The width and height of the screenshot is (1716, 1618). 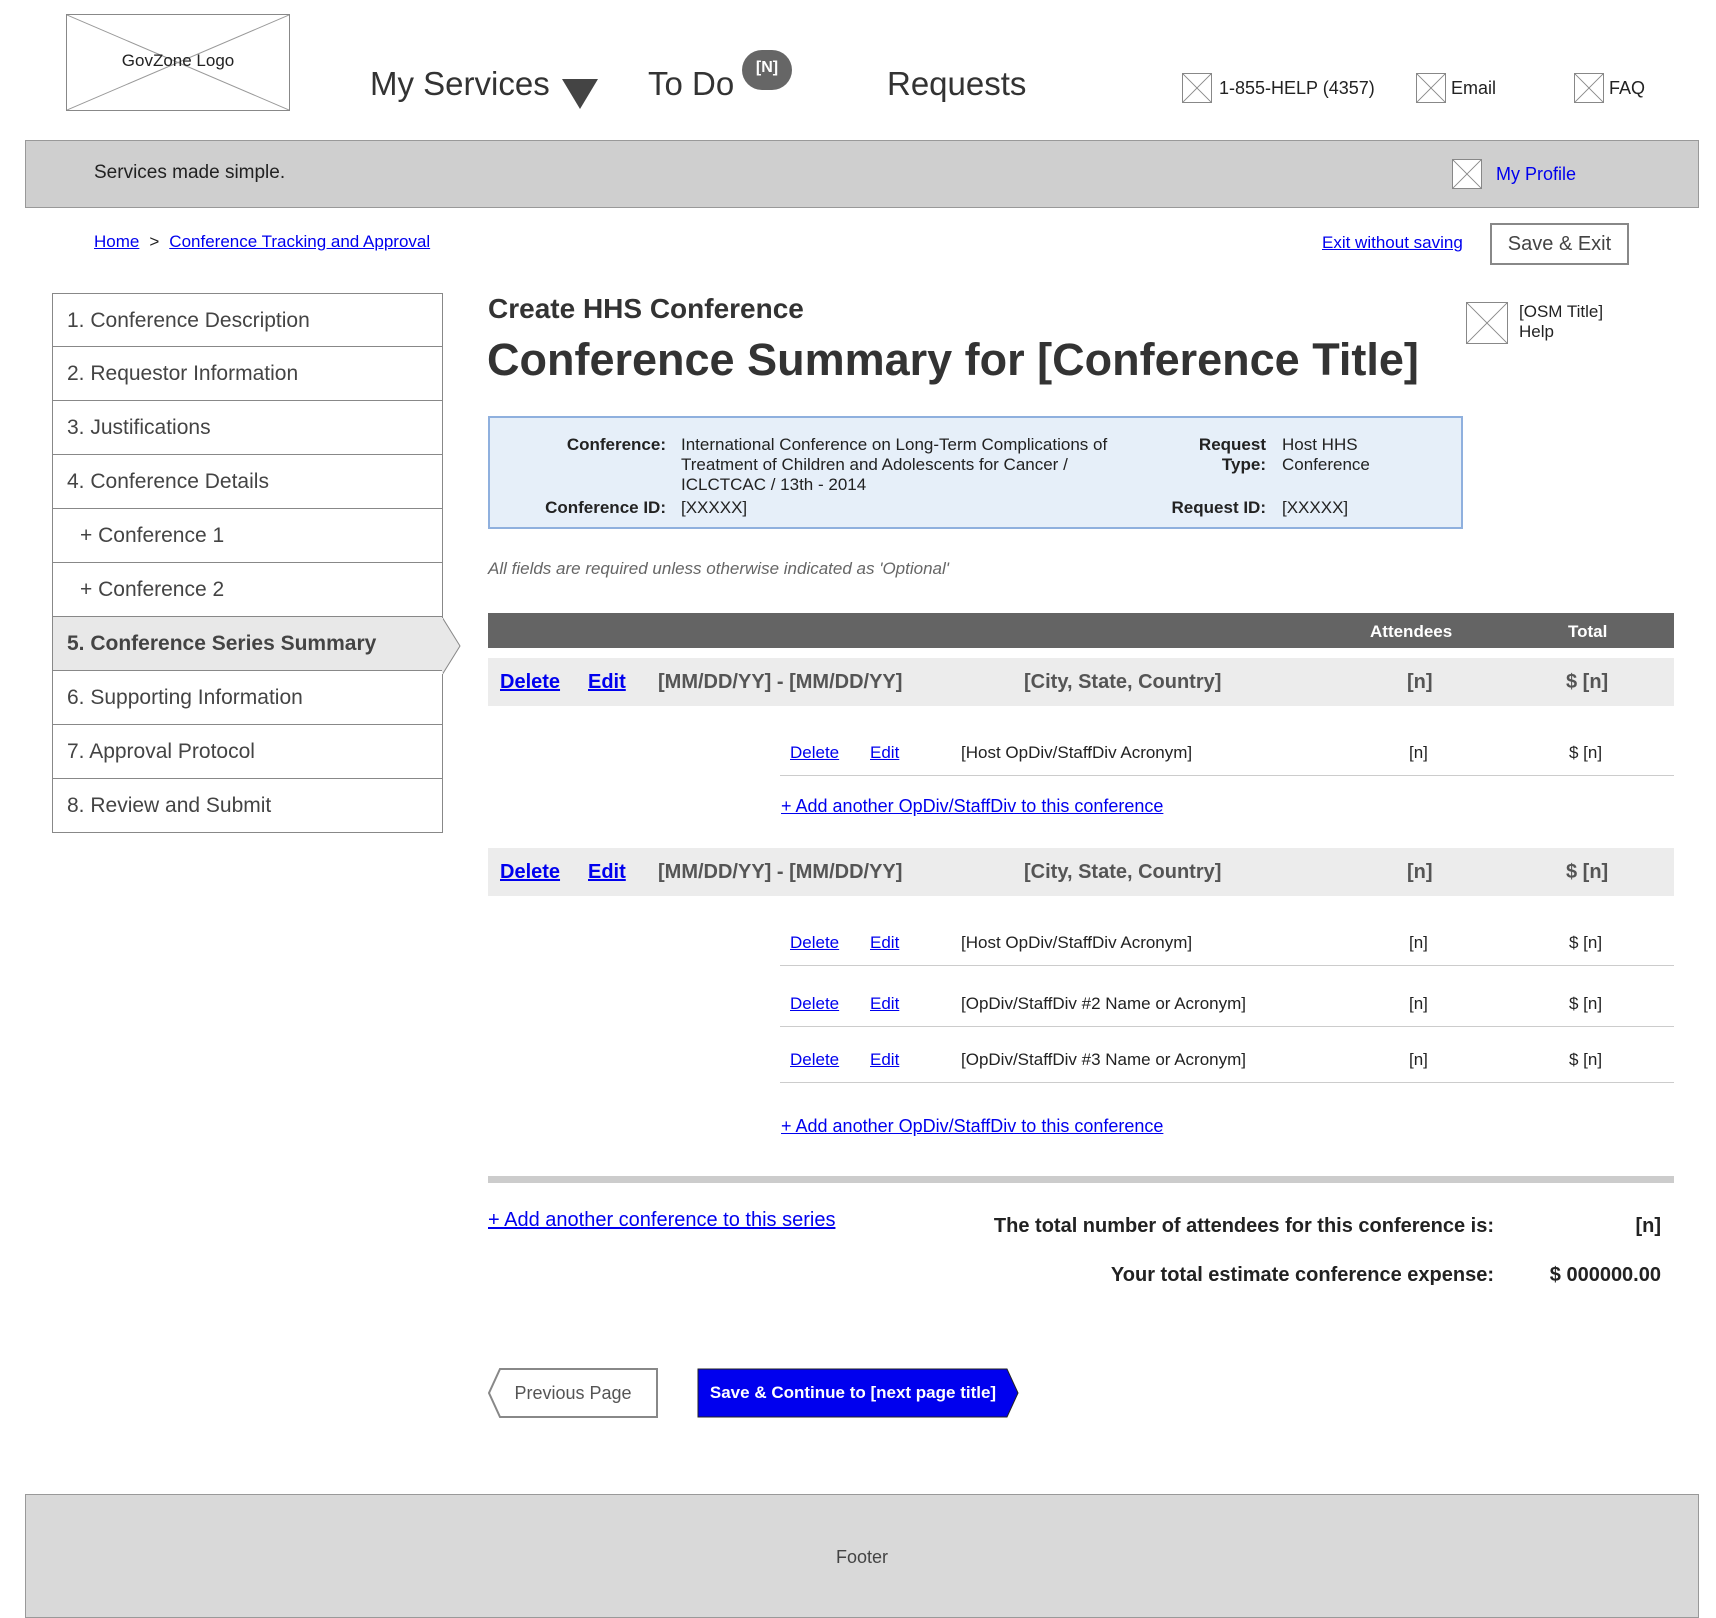 I want to click on request-type-label-line1: Request, so click(x=1232, y=444).